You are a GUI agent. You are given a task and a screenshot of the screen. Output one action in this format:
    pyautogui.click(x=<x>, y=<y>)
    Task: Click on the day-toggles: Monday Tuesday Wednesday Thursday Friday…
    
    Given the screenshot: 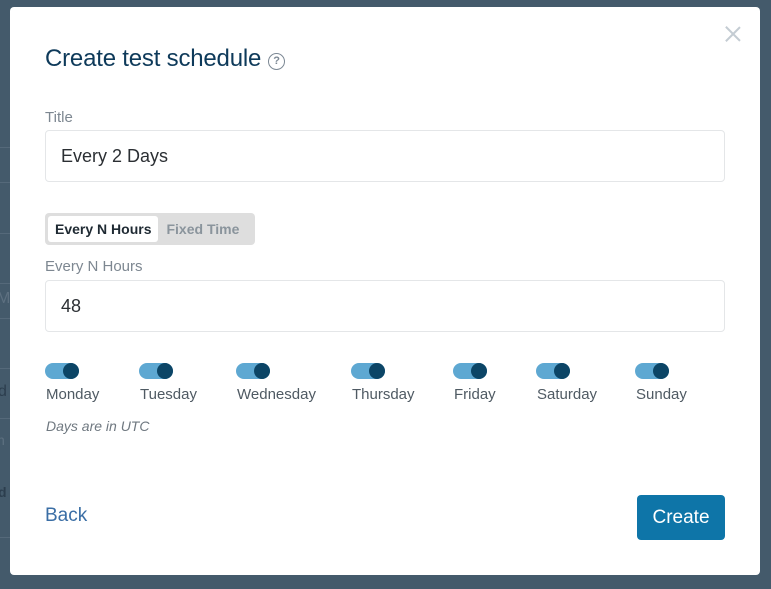 What is the action you would take?
    pyautogui.click(x=380, y=383)
    